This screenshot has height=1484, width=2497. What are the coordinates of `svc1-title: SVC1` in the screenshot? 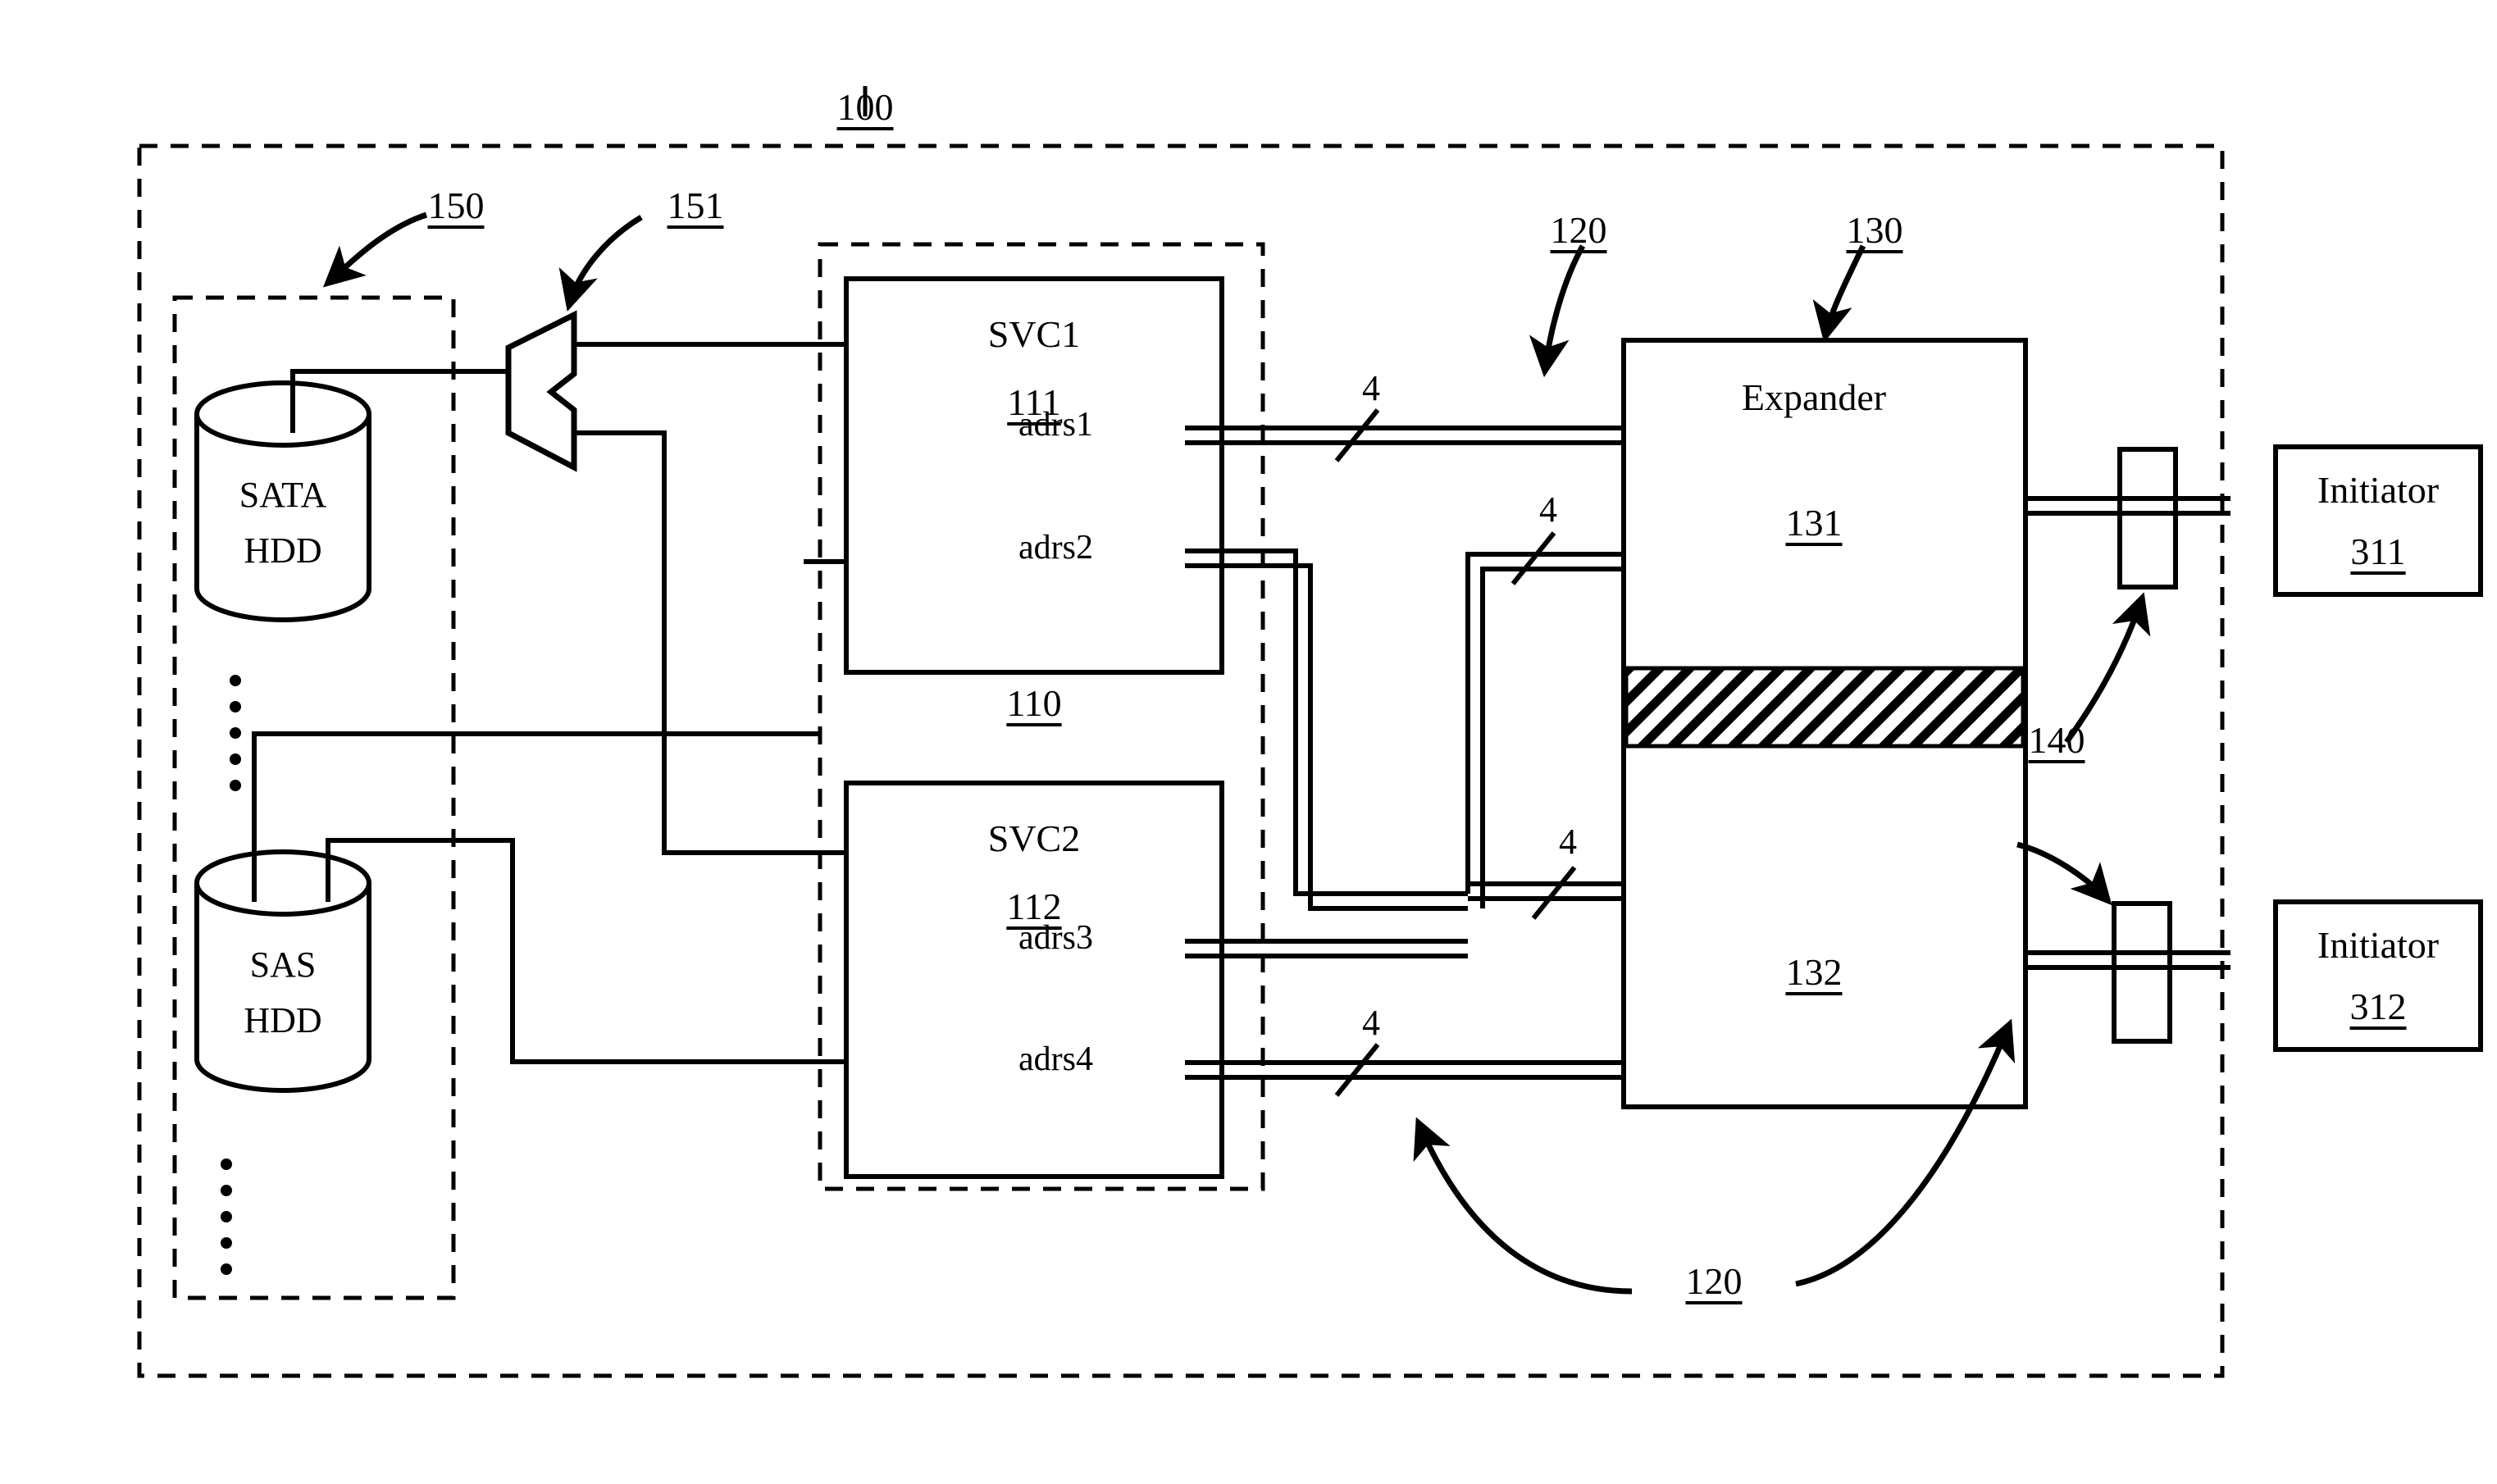 It's located at (1034, 334).